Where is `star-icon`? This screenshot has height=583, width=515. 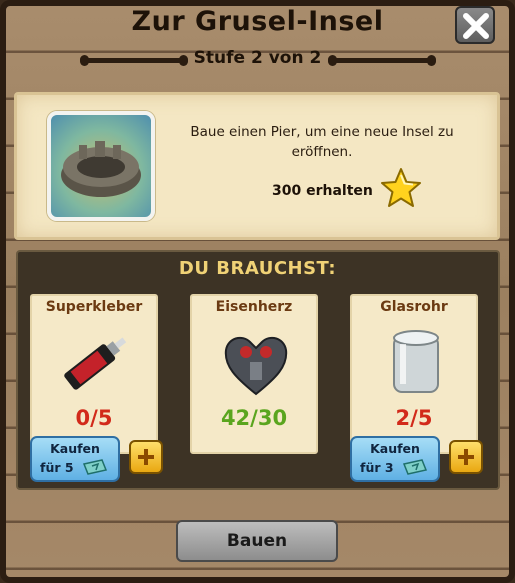
star-icon is located at coordinates (401, 187).